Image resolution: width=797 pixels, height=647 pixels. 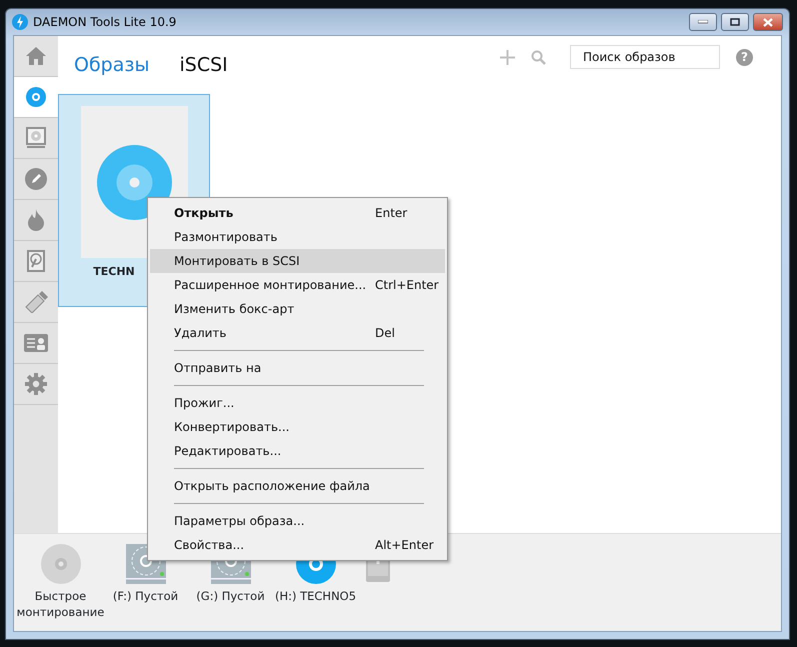 I want to click on menu-item: Открыть расположение файла, so click(x=297, y=486).